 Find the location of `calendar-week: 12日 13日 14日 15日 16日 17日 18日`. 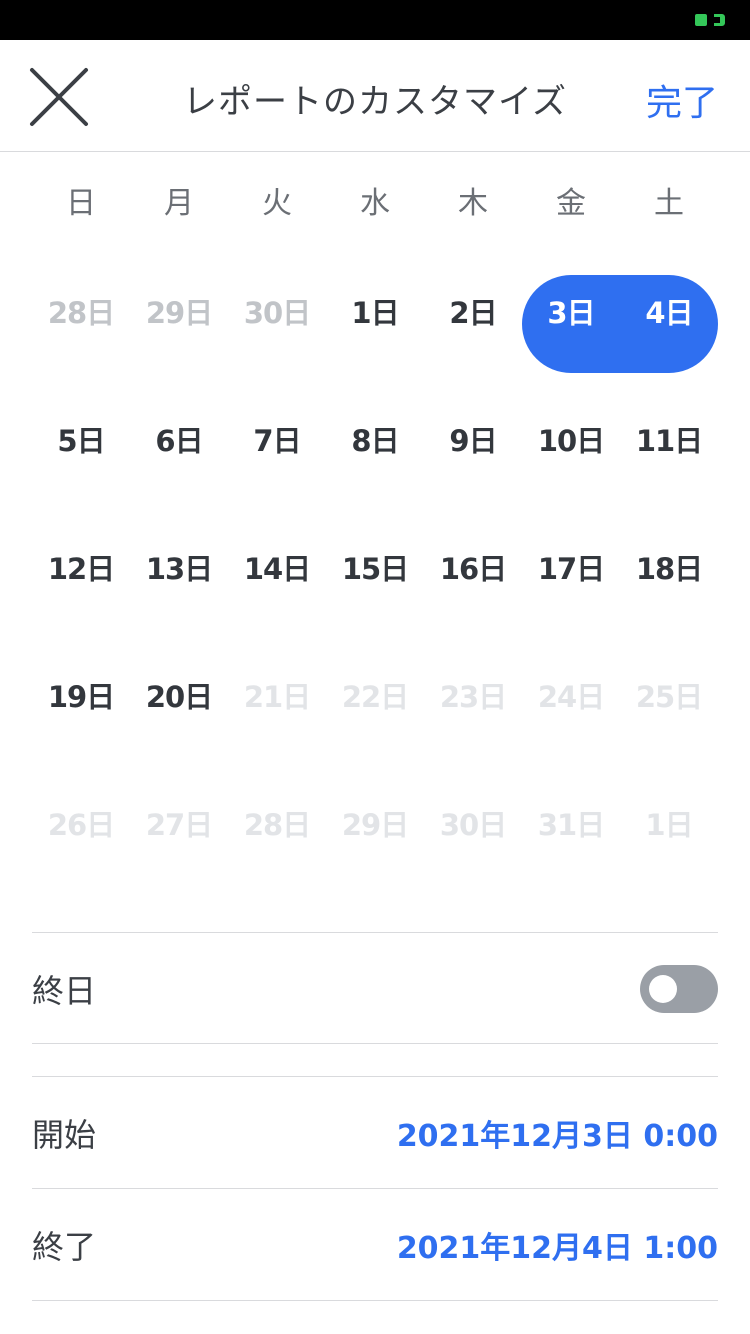

calendar-week: 12日 13日 14日 15日 16日 17日 18日 is located at coordinates (375, 582).